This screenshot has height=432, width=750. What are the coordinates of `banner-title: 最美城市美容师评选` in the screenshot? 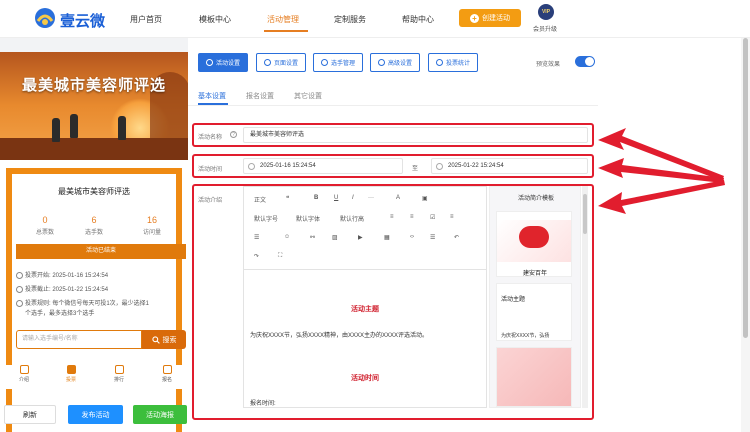 It's located at (93, 85).